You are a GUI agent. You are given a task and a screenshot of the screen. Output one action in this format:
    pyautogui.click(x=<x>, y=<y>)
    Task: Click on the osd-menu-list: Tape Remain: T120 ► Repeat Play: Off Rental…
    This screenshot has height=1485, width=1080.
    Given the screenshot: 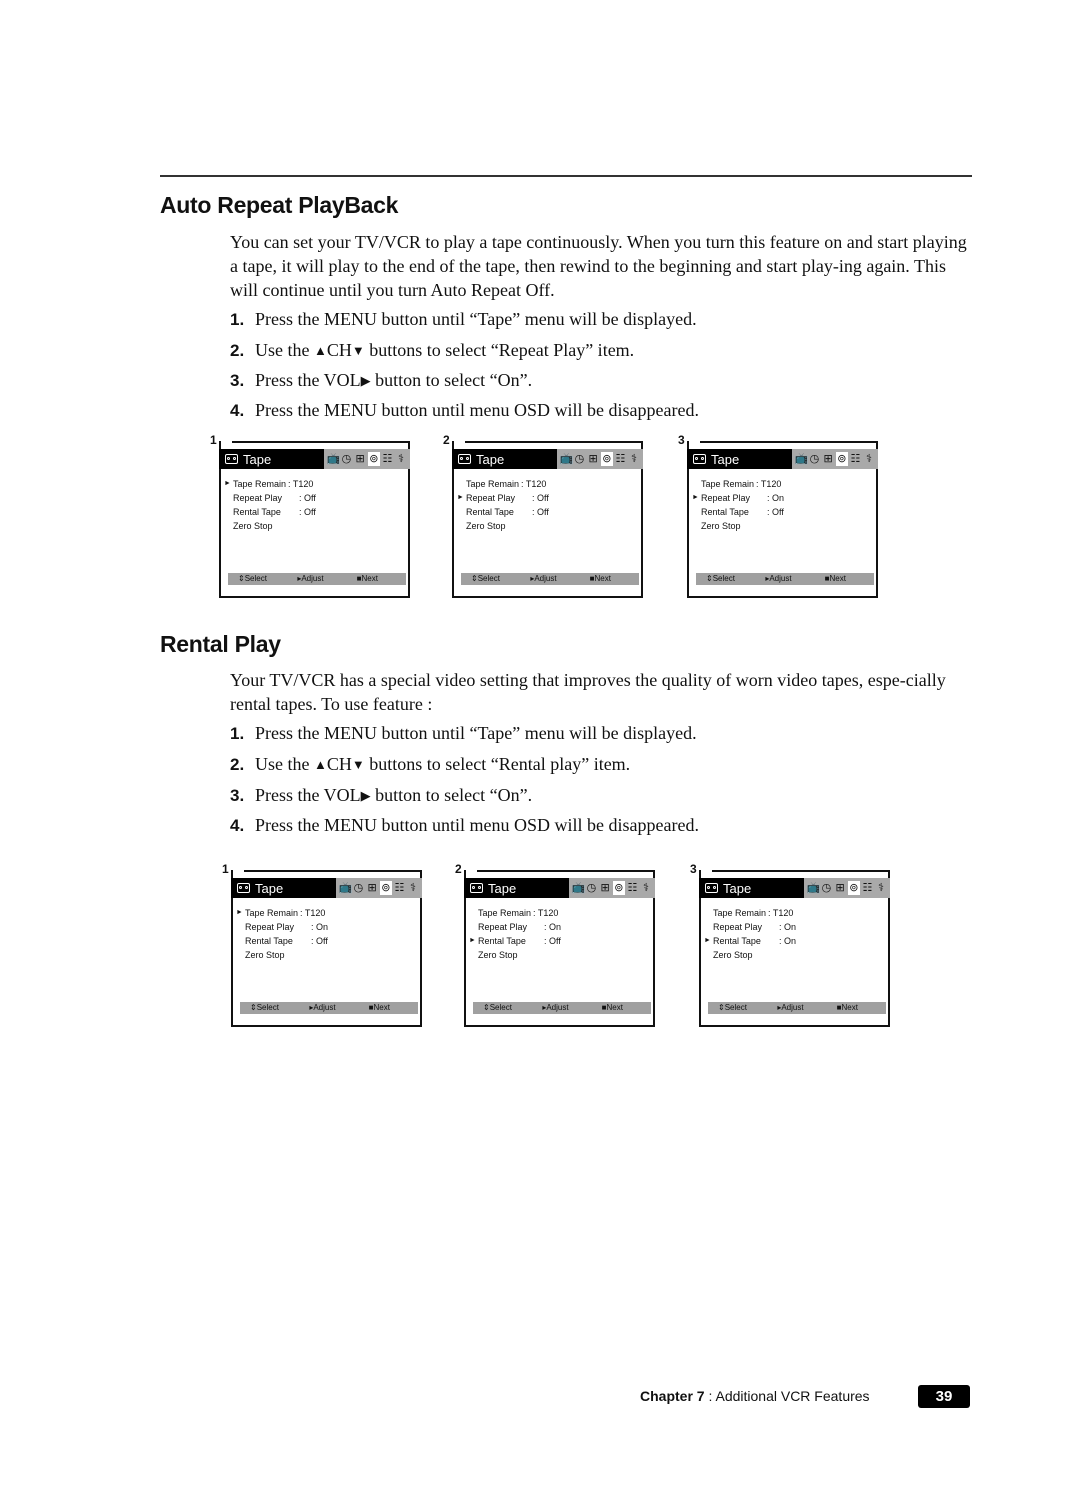 What is the action you would take?
    pyautogui.click(x=503, y=505)
    